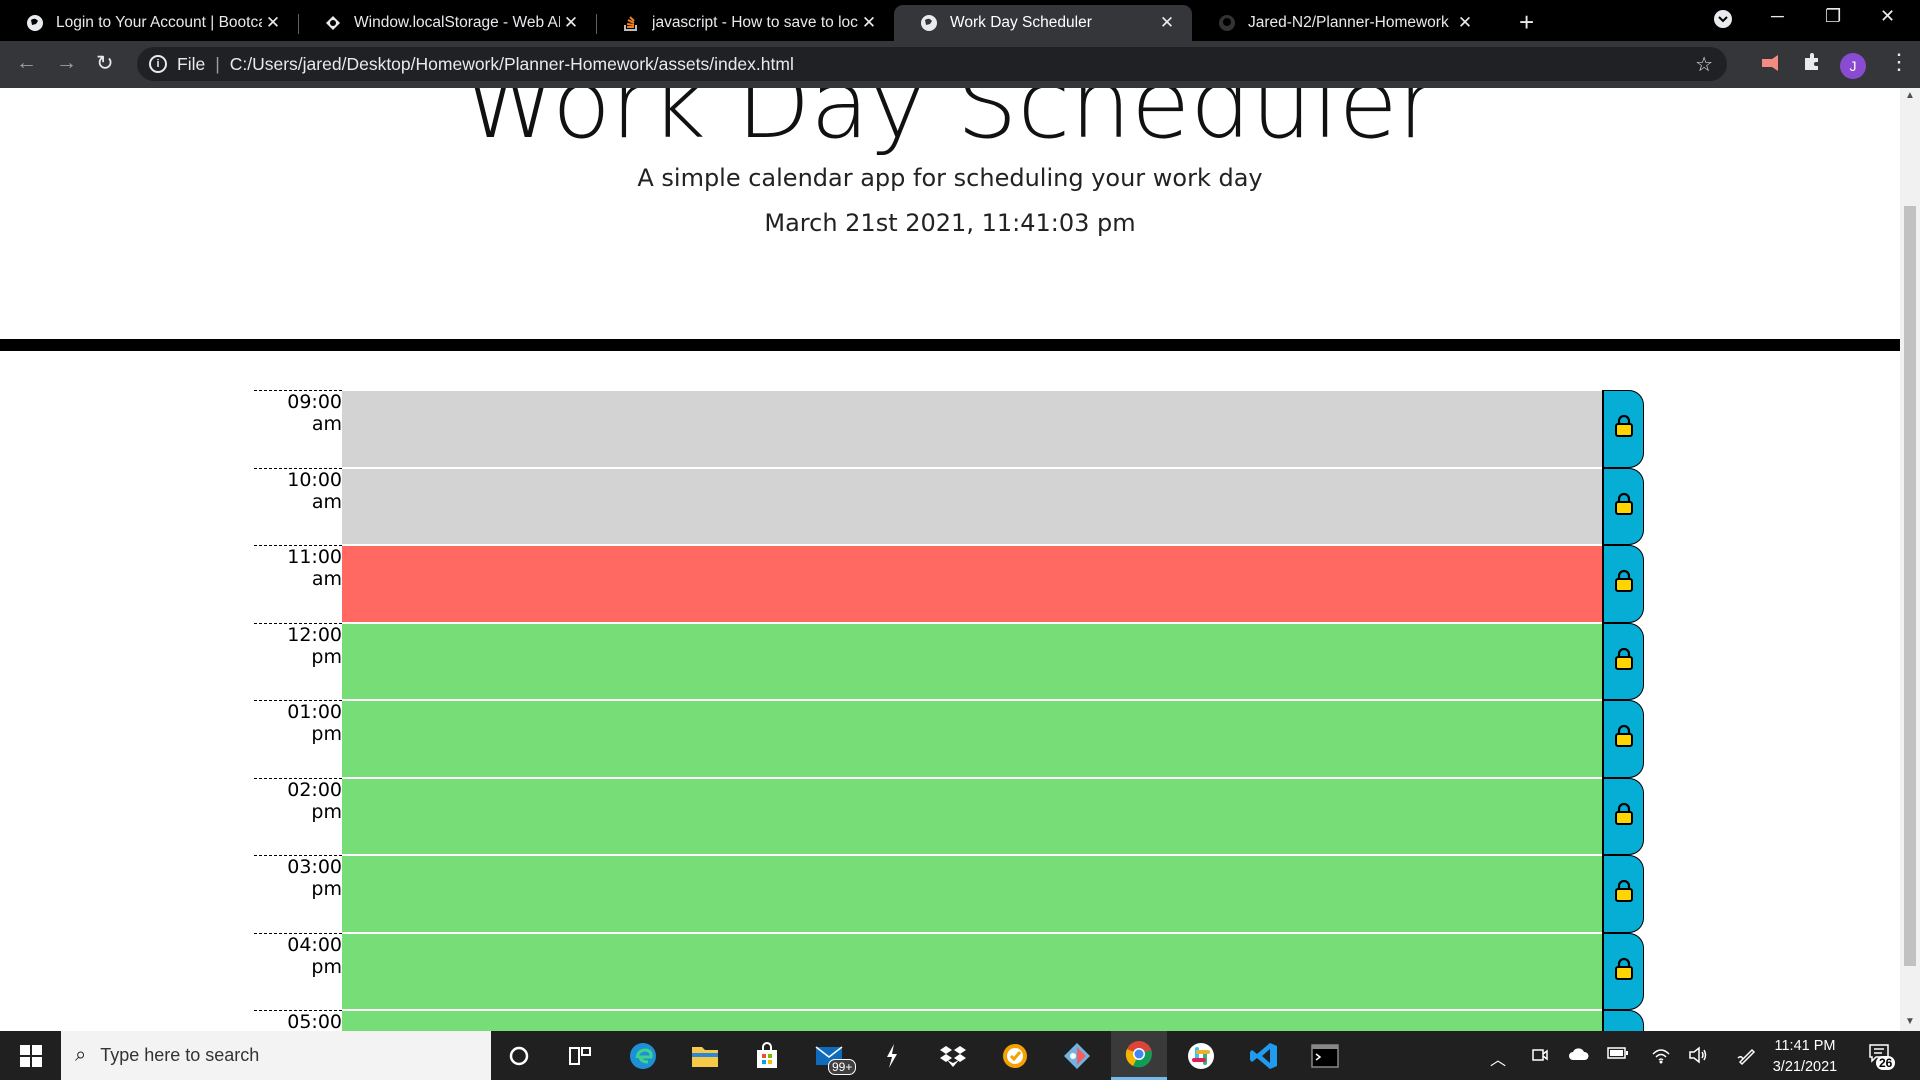 The image size is (1920, 1080). Describe the element at coordinates (298, 661) in the screenshot. I see `hour-label: 12:00 pm` at that location.